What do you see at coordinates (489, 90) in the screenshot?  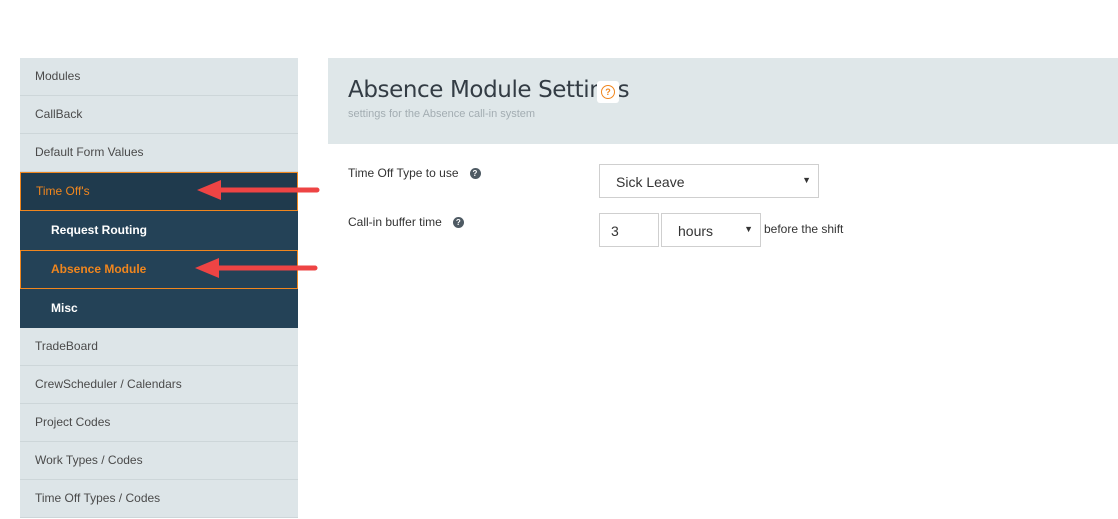 I see `page-title: Absence Module Settings` at bounding box center [489, 90].